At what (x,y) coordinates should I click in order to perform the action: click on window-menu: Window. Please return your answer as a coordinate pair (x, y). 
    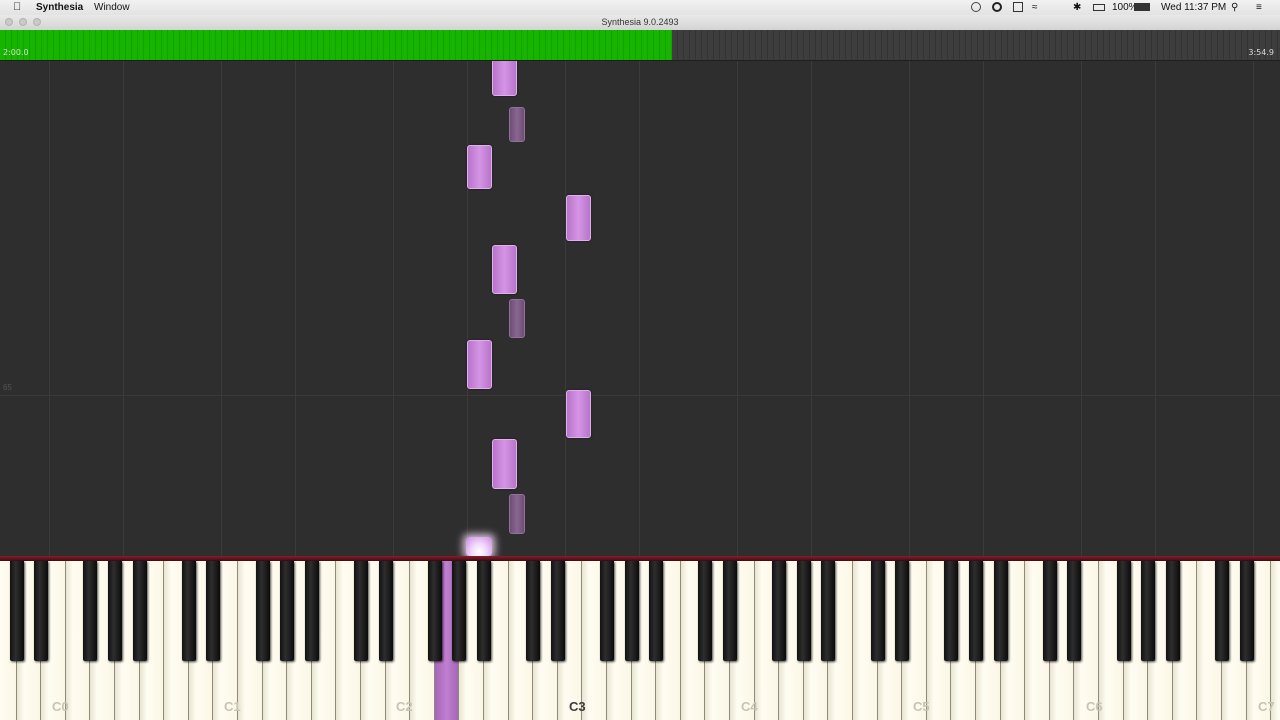
    Looking at the image, I should click on (112, 7).